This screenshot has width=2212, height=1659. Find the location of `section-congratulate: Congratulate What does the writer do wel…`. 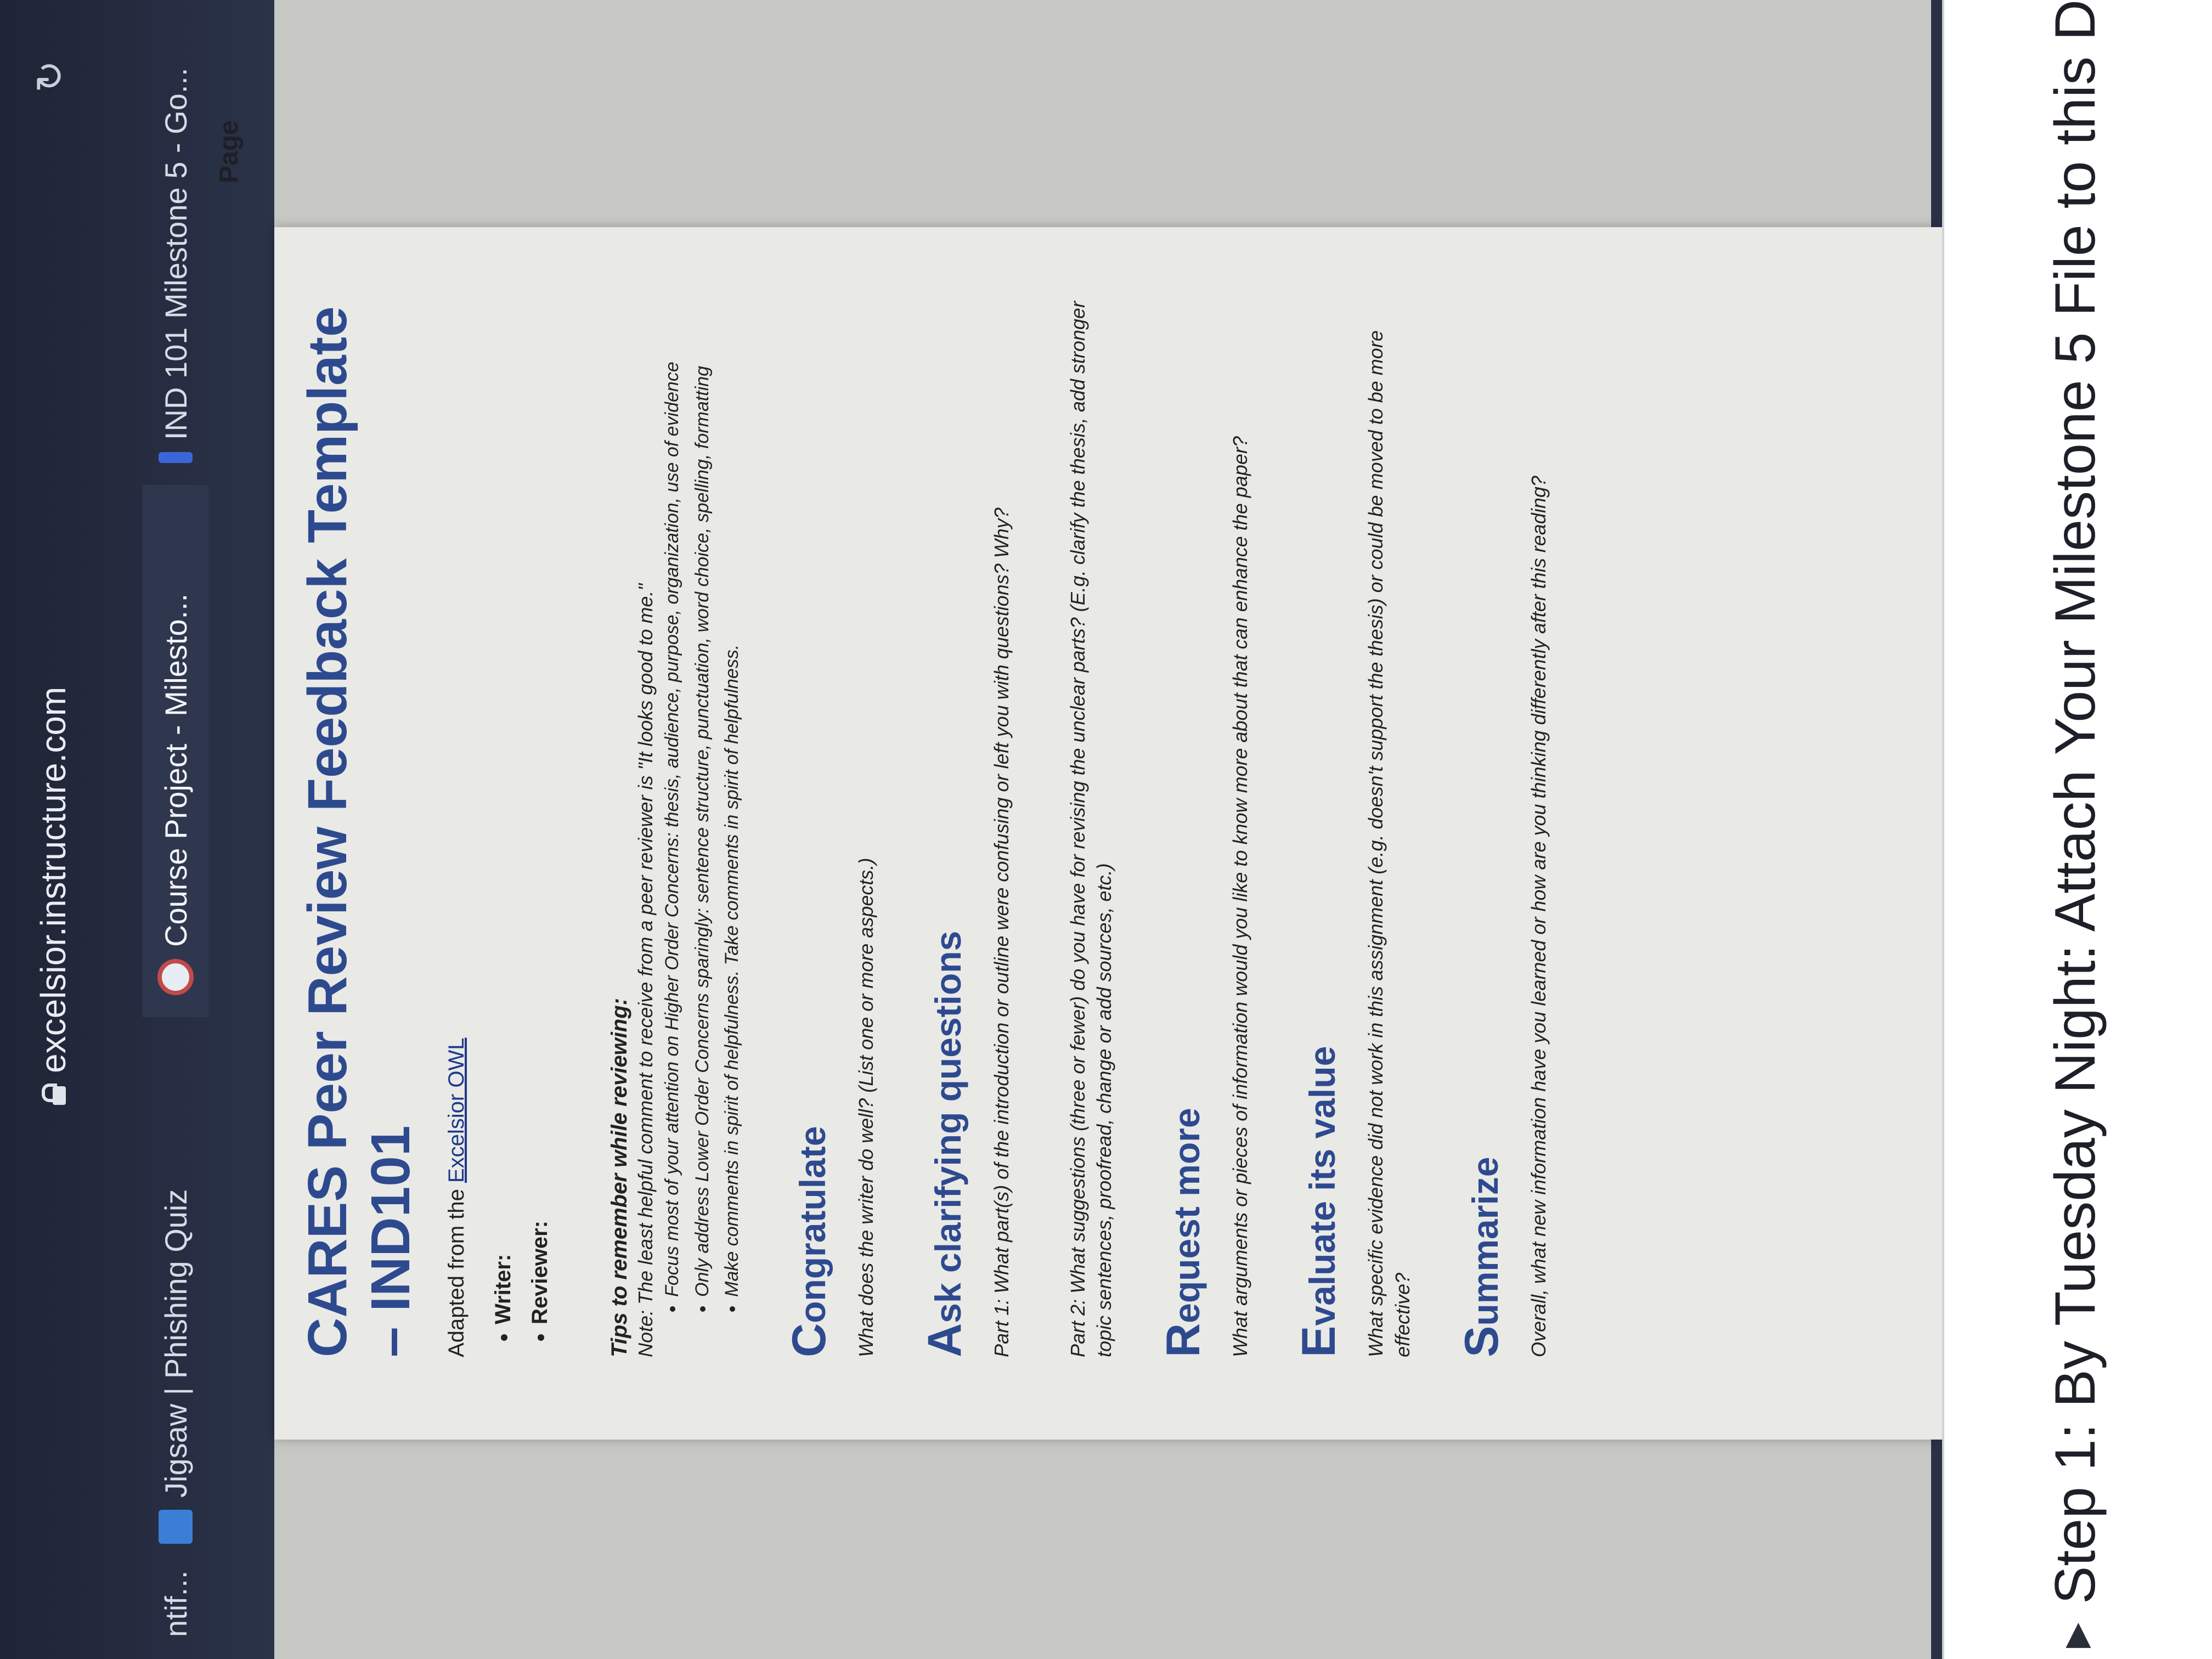

section-congratulate: Congratulate What does the writer do wel… is located at coordinates (831, 819).